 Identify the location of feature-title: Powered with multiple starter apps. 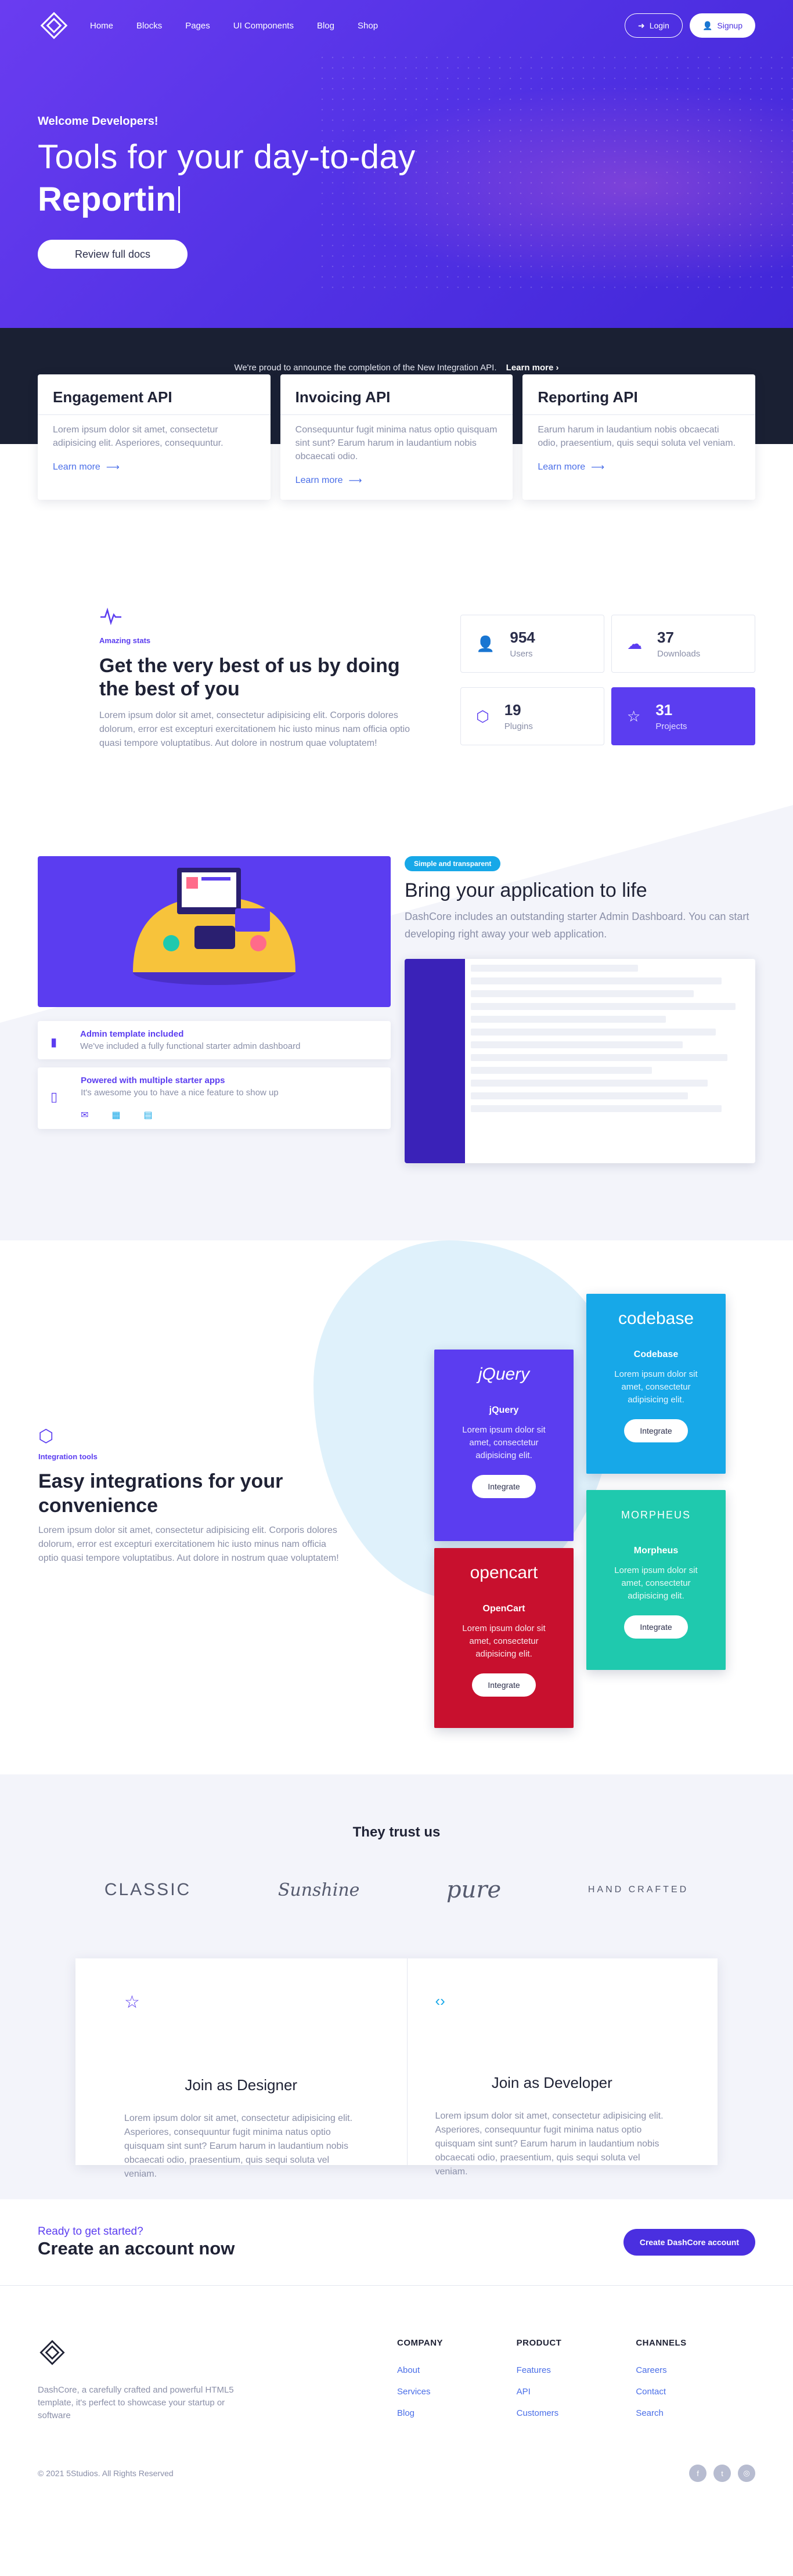
(153, 1080).